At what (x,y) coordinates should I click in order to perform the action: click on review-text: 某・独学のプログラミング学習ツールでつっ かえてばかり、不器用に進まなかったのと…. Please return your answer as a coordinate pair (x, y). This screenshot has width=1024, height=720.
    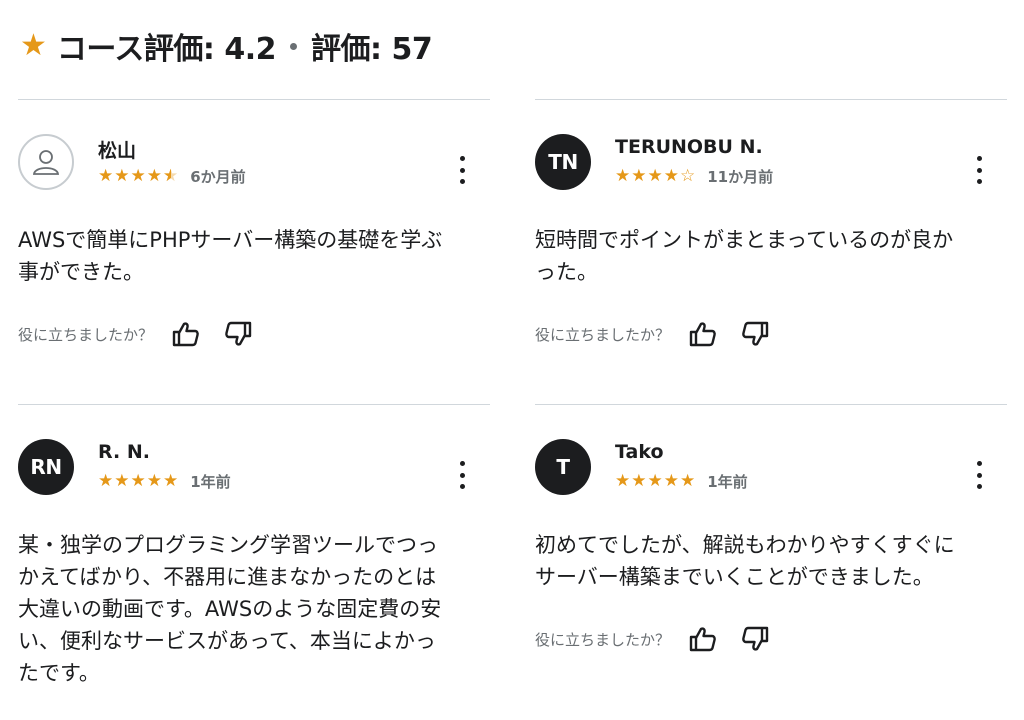
    Looking at the image, I should click on (230, 609).